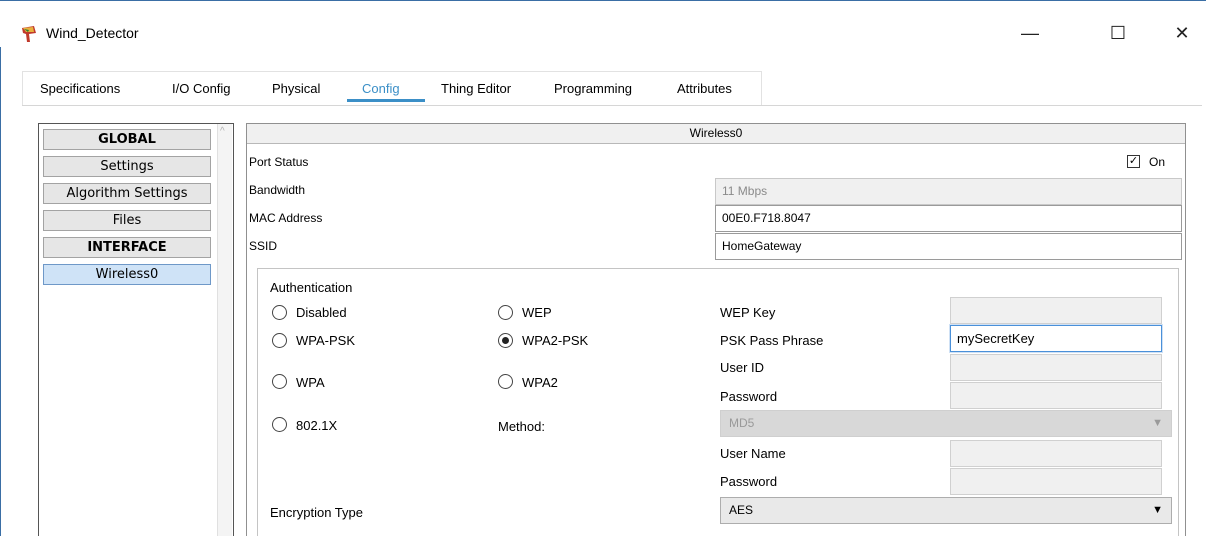 Image resolution: width=1206 pixels, height=536 pixels. I want to click on method-select: MD5 ▼, so click(946, 423).